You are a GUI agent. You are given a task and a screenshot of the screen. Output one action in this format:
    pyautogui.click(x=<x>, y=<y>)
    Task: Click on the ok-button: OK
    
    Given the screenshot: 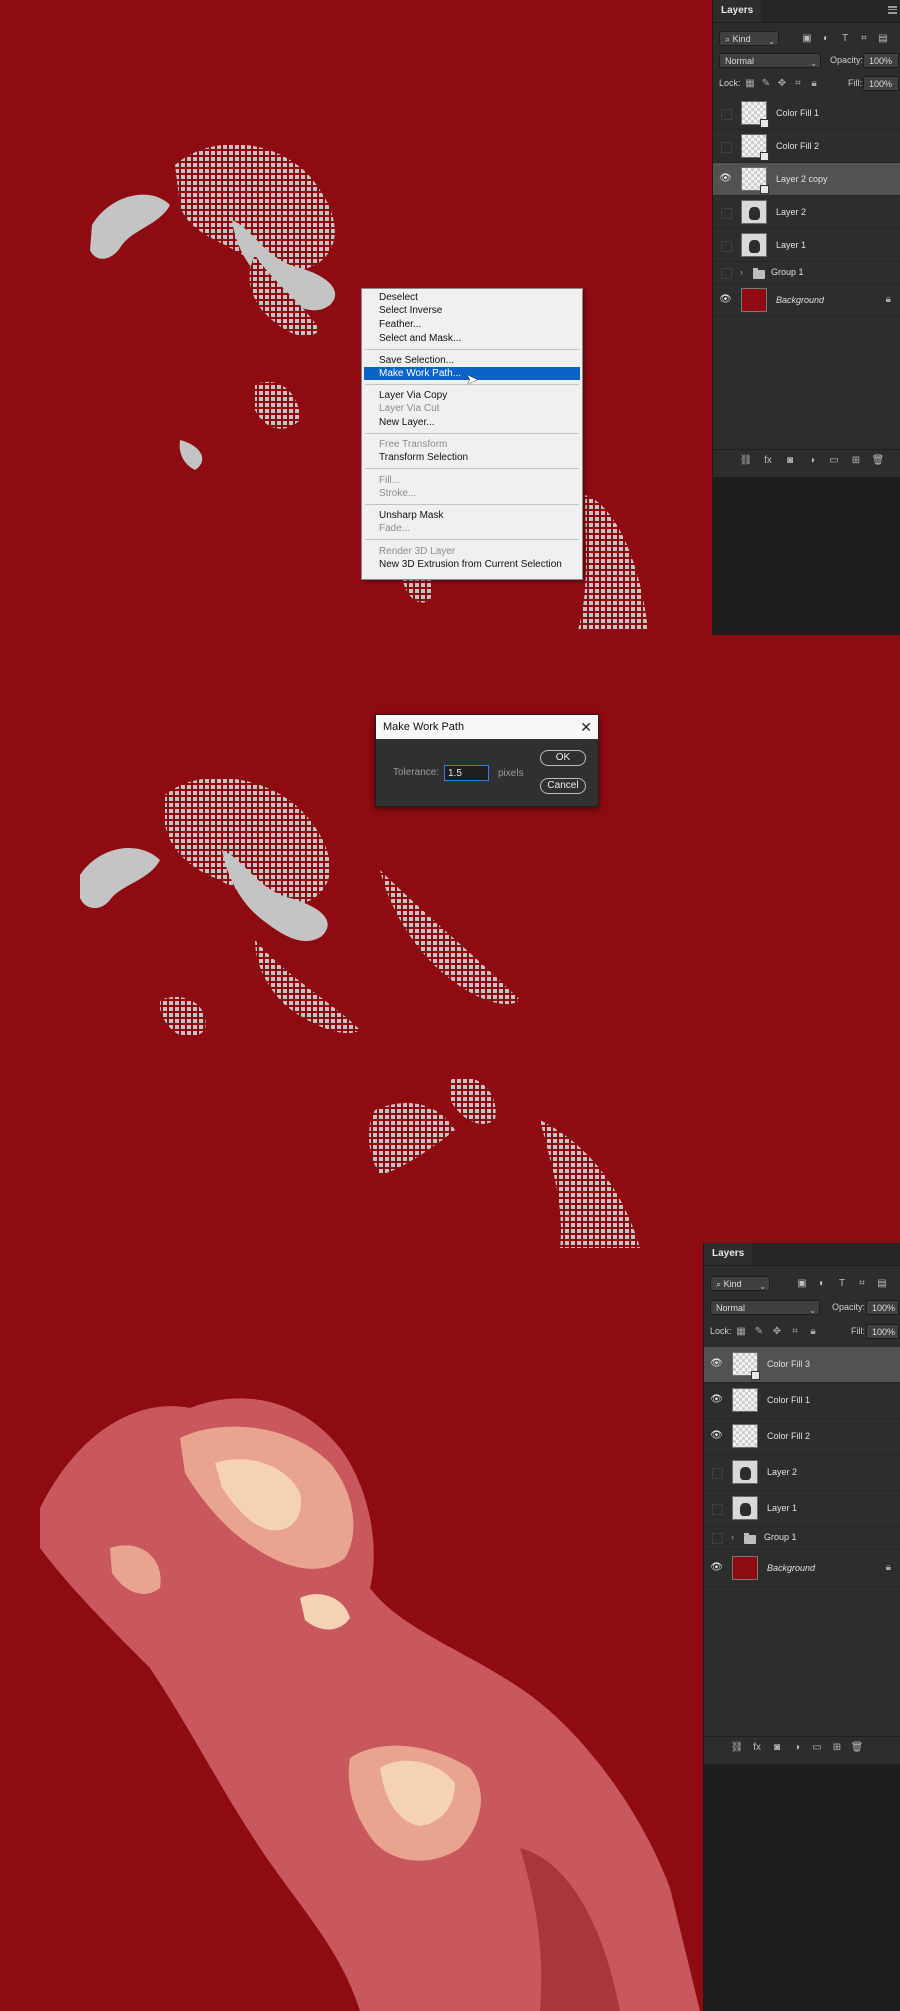 What is the action you would take?
    pyautogui.click(x=563, y=758)
    